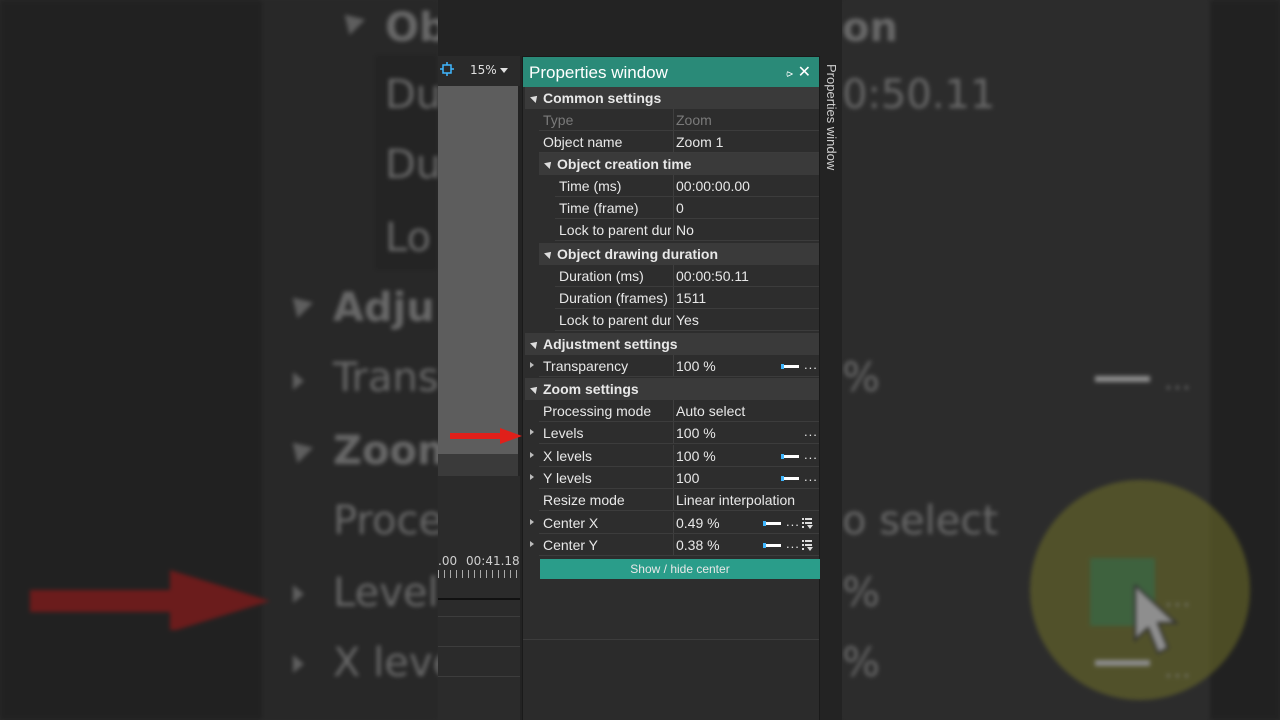 Image resolution: width=1280 pixels, height=720 pixels. I want to click on row-duration-frames: Duration (frames) 1511, so click(672, 298).